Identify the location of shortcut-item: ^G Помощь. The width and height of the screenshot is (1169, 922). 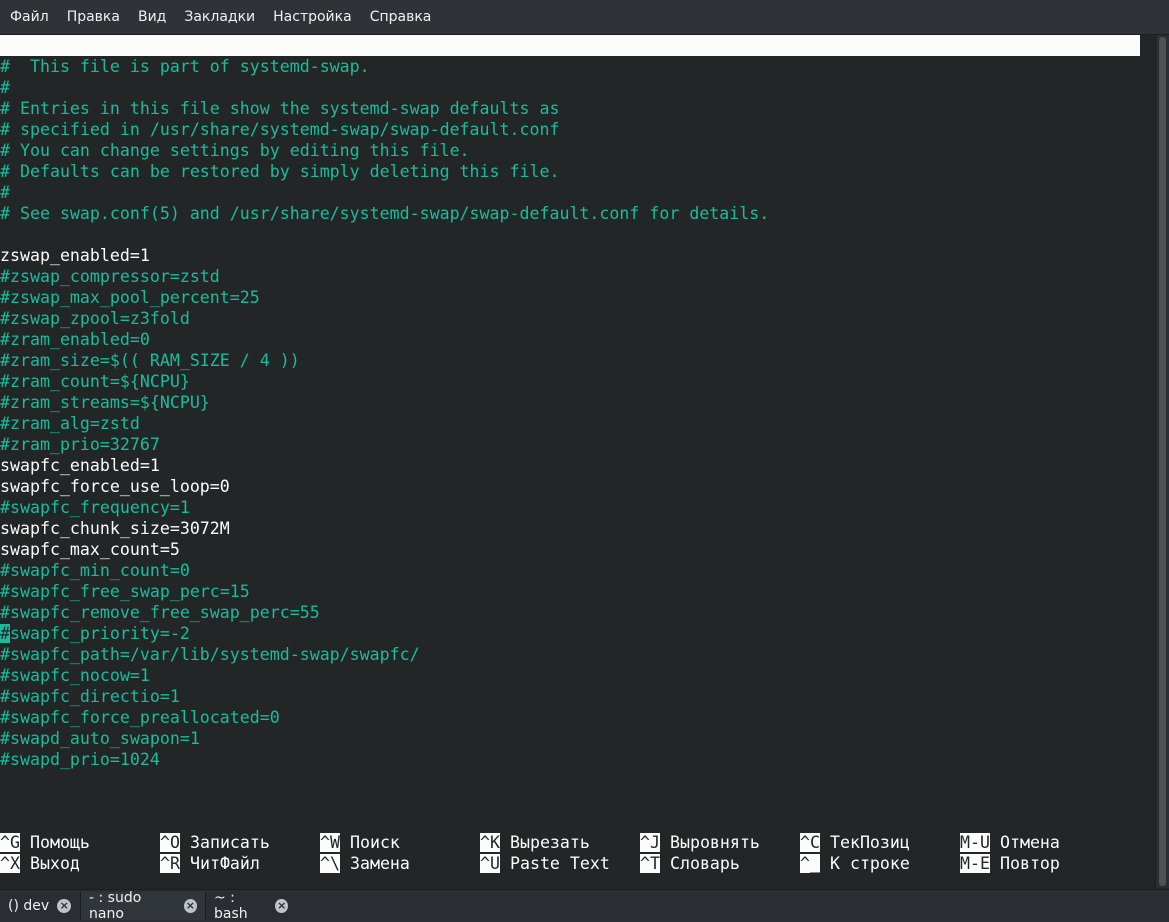
(45, 842).